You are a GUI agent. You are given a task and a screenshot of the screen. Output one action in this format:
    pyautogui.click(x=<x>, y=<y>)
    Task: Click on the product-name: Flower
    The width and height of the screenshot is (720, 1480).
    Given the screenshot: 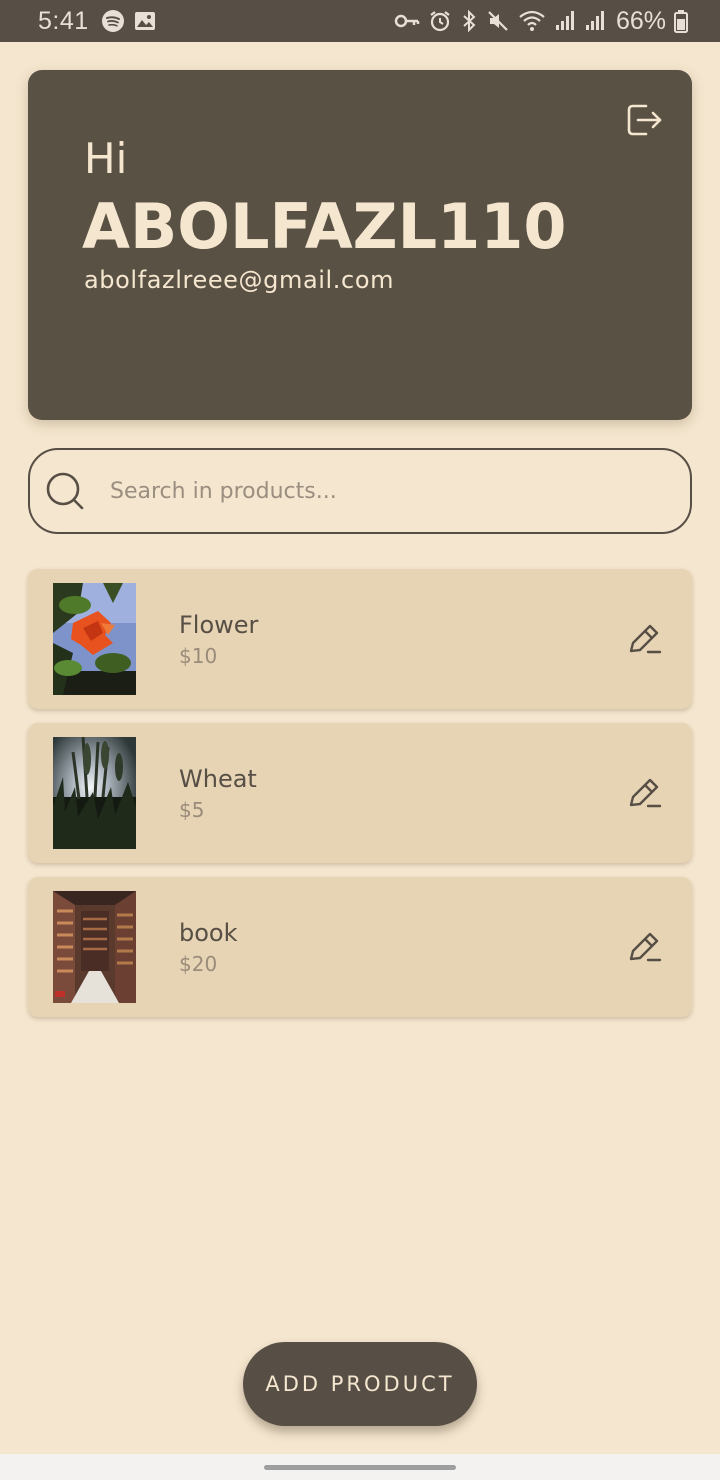 What is the action you would take?
    pyautogui.click(x=219, y=625)
    